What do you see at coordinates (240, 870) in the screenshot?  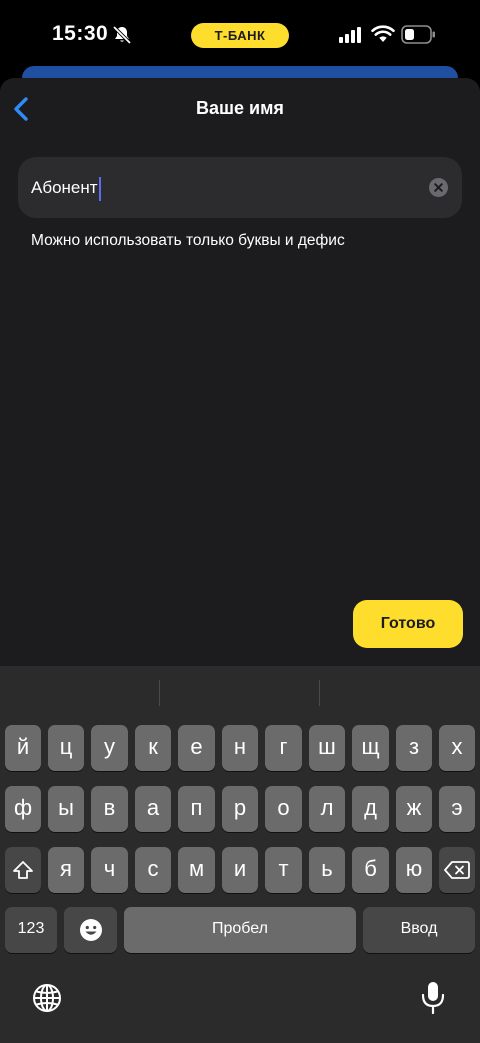 I see `key: и` at bounding box center [240, 870].